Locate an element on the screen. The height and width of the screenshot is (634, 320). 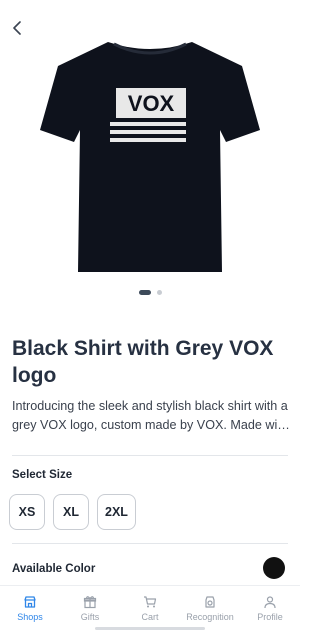
nav-item-recognition: Recognition is located at coordinates (210, 604).